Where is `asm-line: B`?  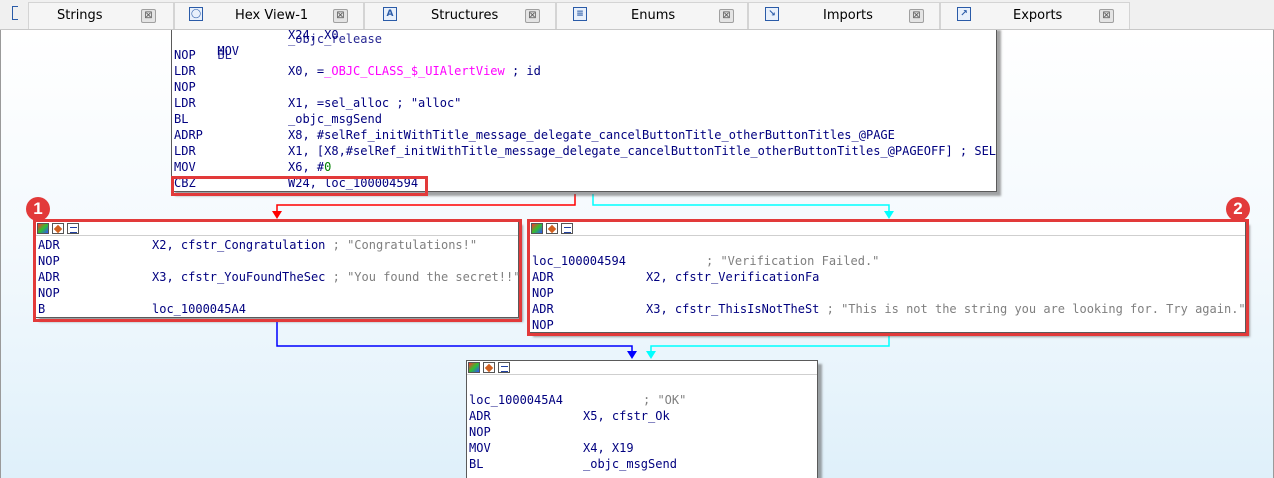
asm-line: B is located at coordinates (41, 309).